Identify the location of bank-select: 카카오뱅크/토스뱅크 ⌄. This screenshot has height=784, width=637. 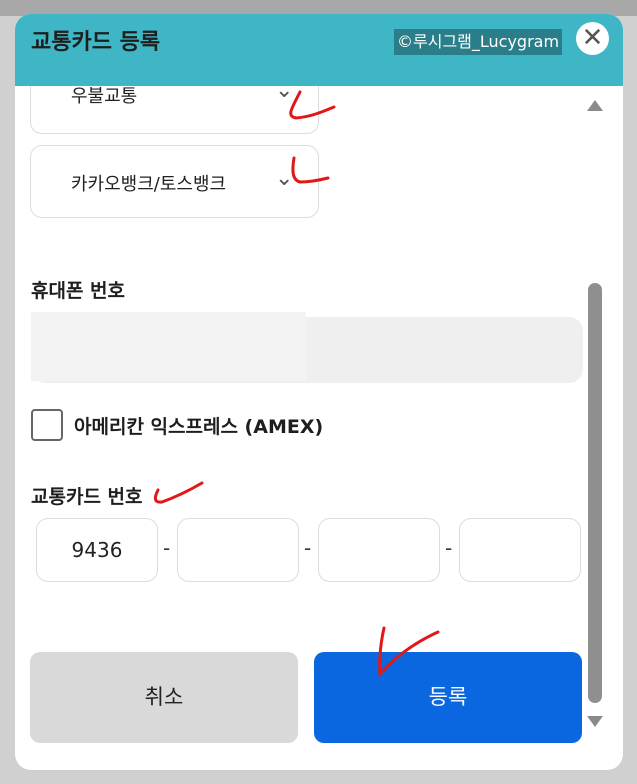
(174, 181).